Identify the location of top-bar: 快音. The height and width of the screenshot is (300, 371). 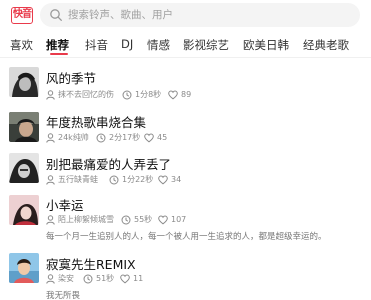
(185, 16).